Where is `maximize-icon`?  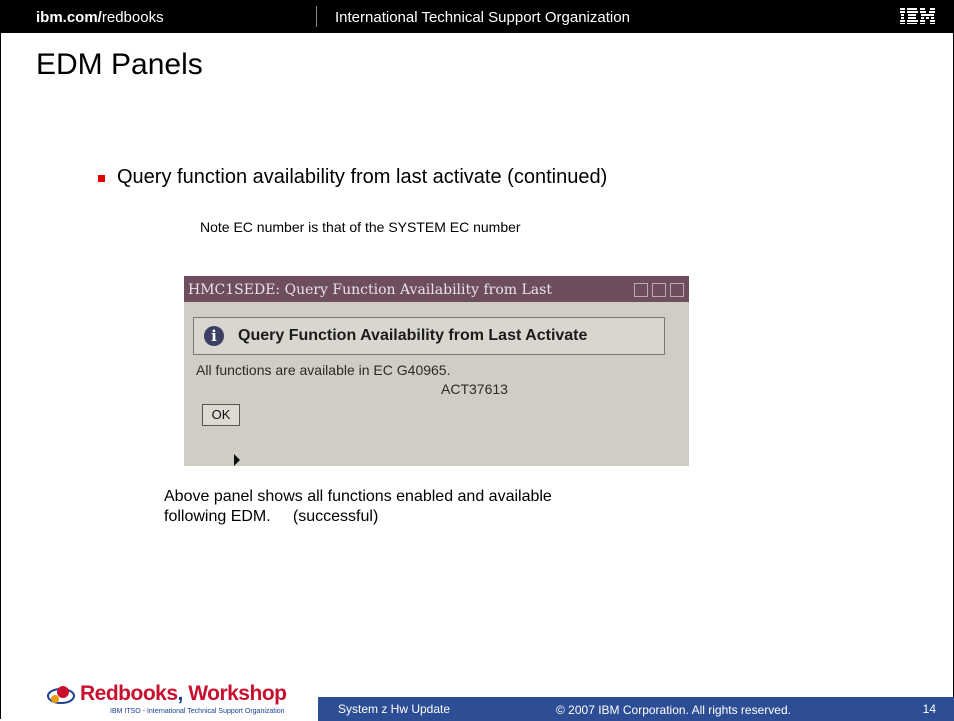 maximize-icon is located at coordinates (659, 290).